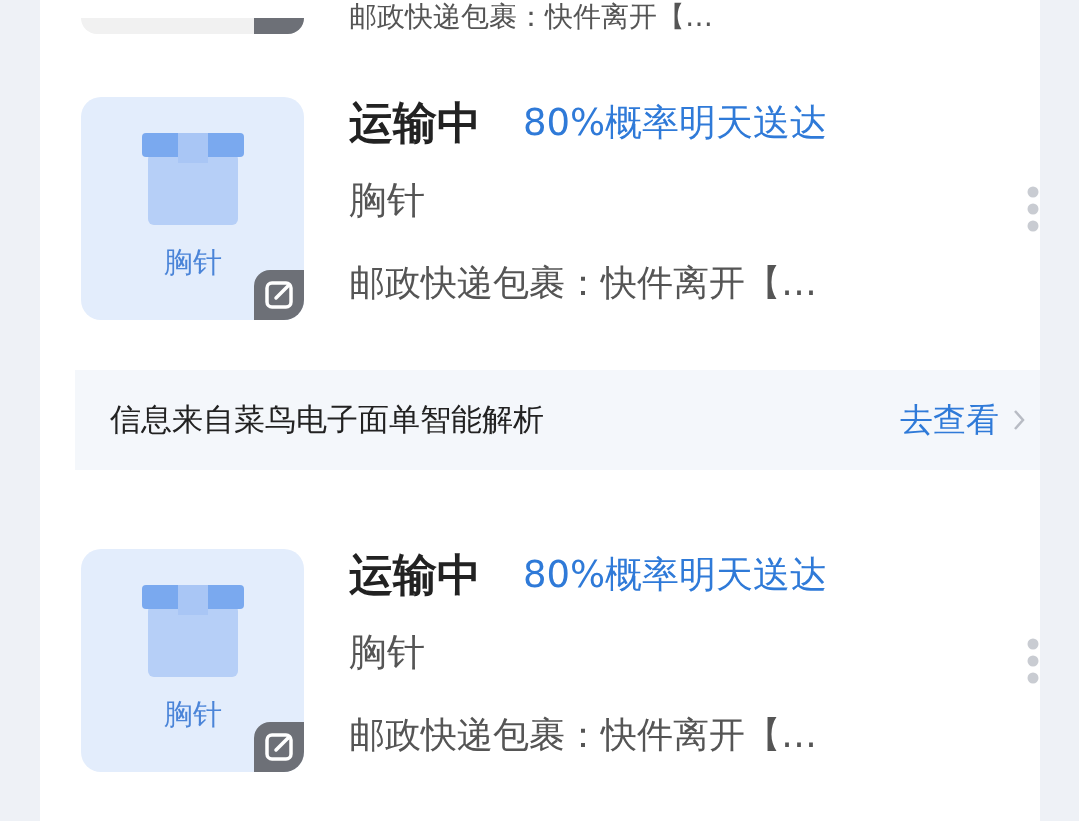 The height and width of the screenshot is (821, 1079). Describe the element at coordinates (327, 419) in the screenshot. I see `banner-text: 信息来自菜鸟电子面单智能解析` at that location.